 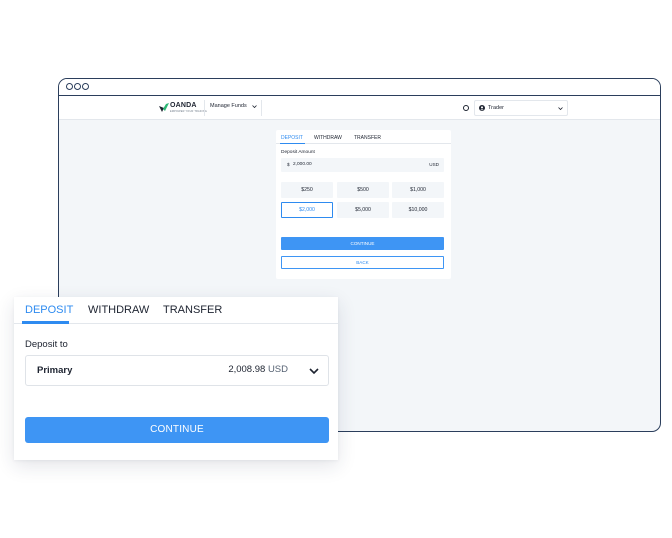 I want to click on window-maximize-dot, so click(x=85, y=86).